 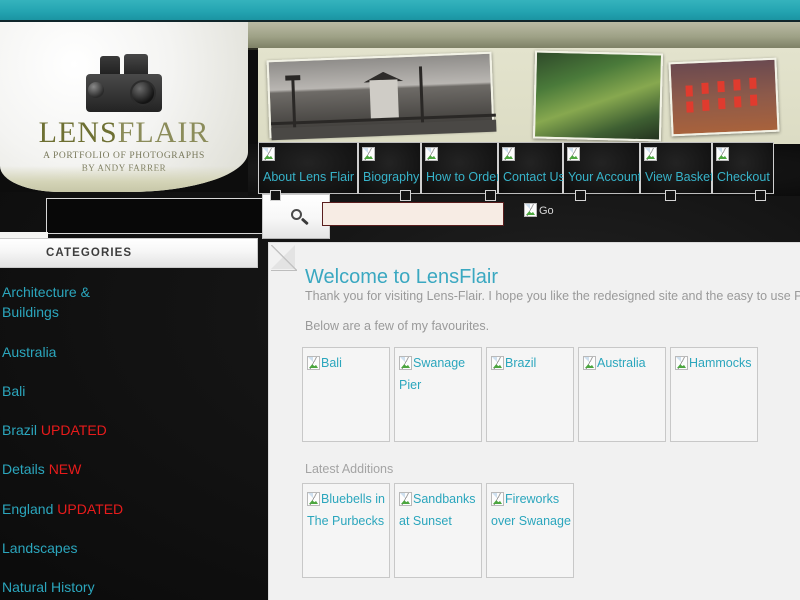 I want to click on sidebar-item-label: Landscapes, so click(x=40, y=548).